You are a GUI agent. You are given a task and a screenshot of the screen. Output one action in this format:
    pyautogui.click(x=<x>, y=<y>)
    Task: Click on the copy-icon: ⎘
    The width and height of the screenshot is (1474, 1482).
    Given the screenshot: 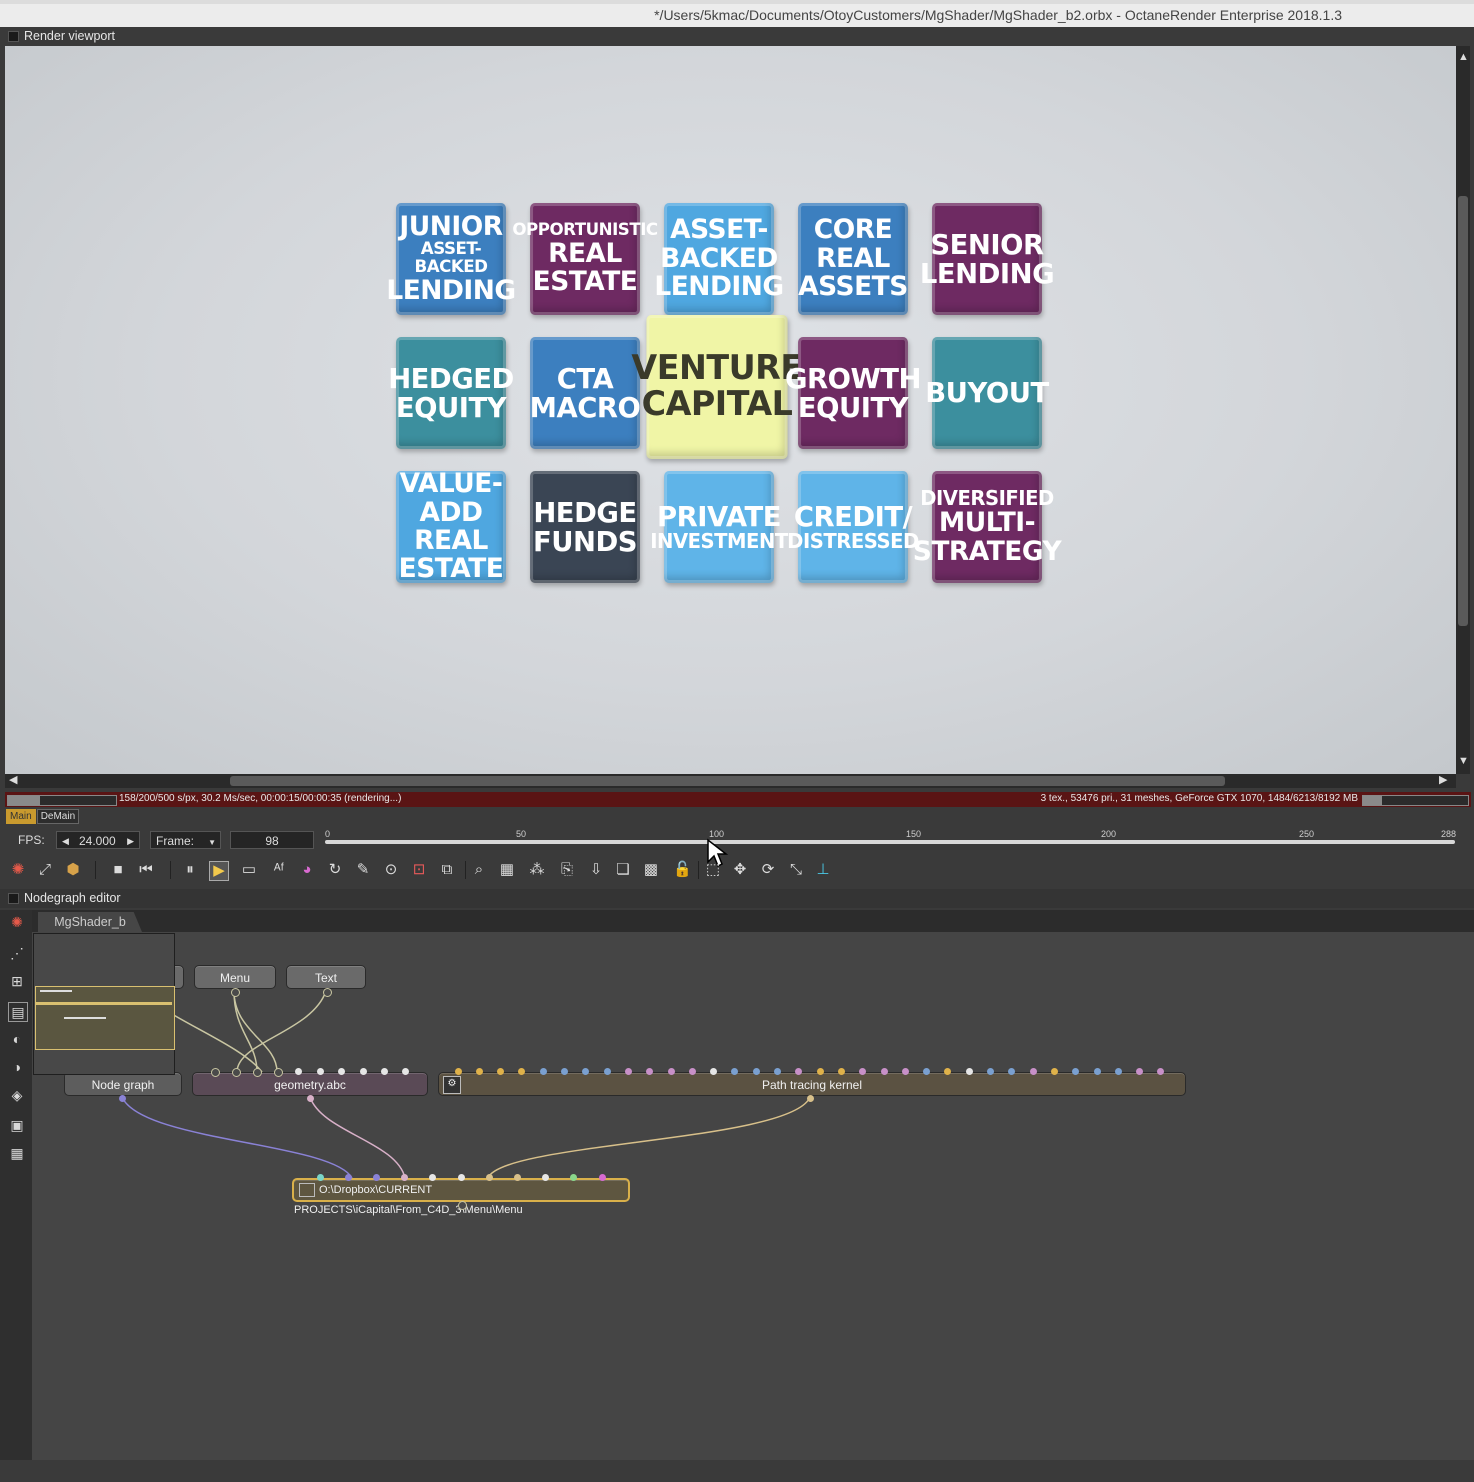 What is the action you would take?
    pyautogui.click(x=567, y=870)
    